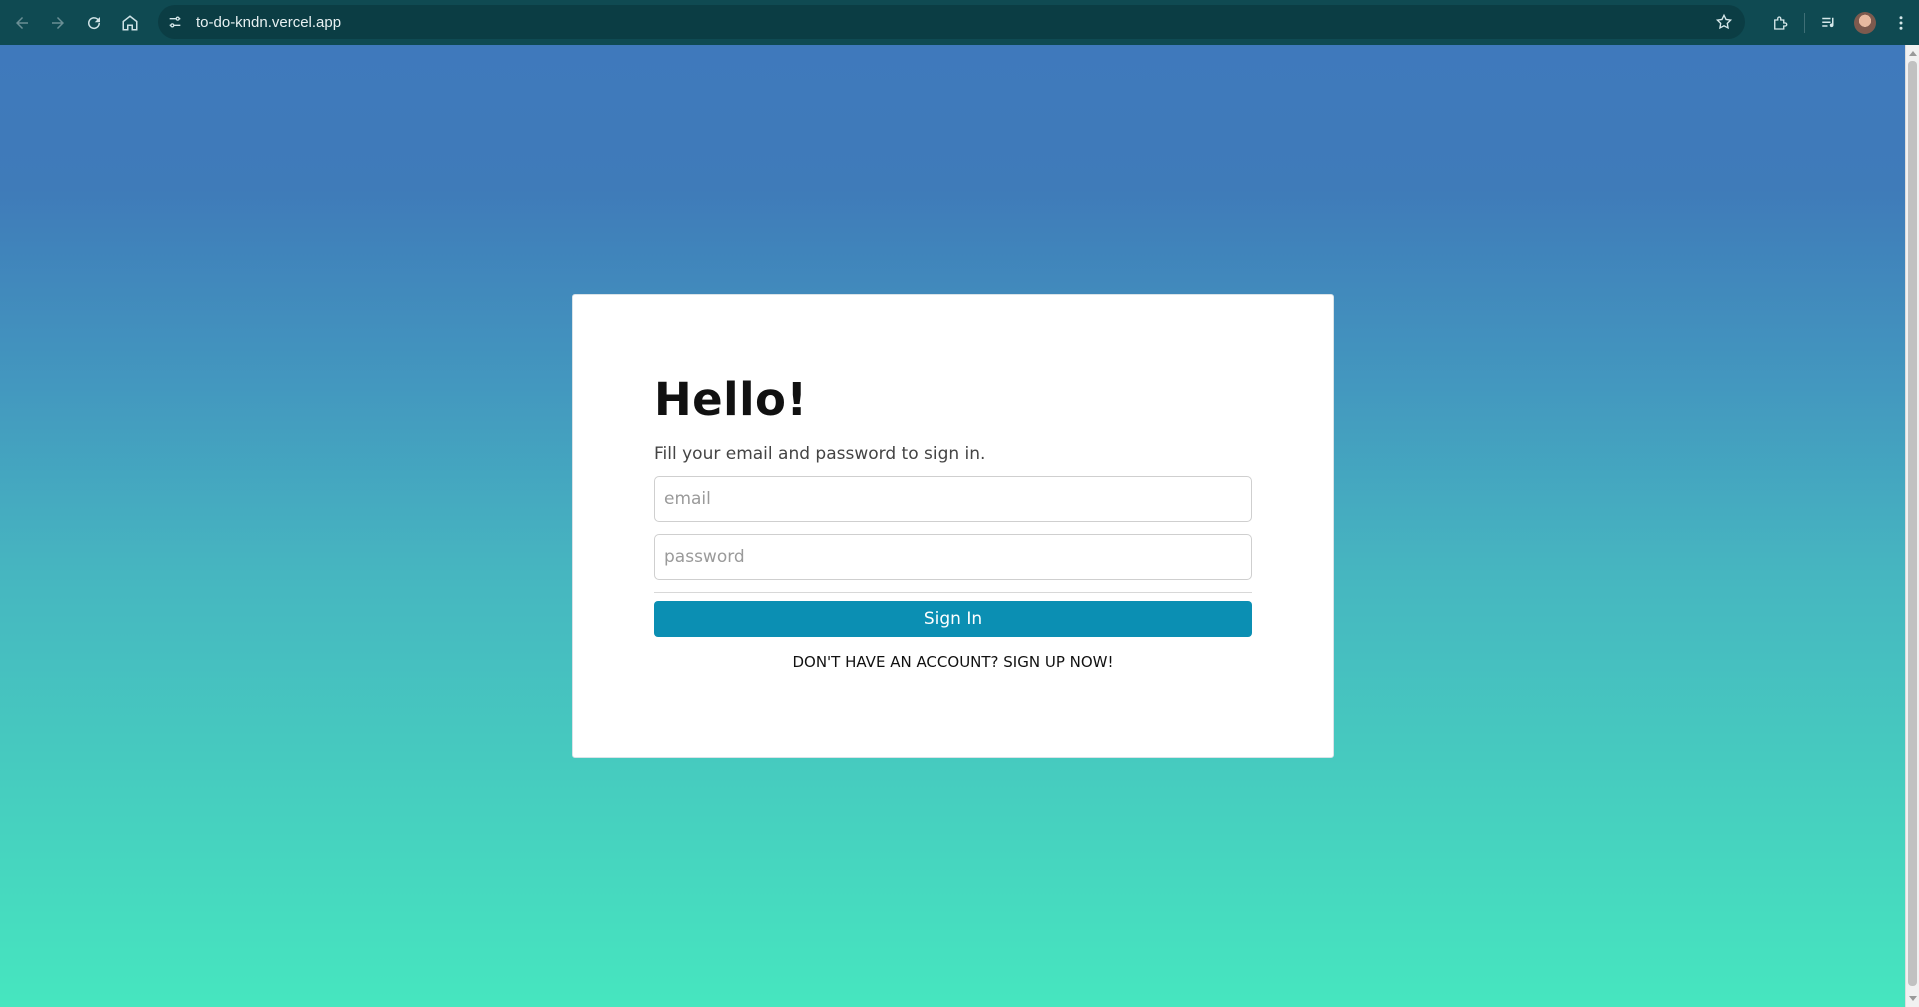  I want to click on sign-in-button: Sign In, so click(953, 619).